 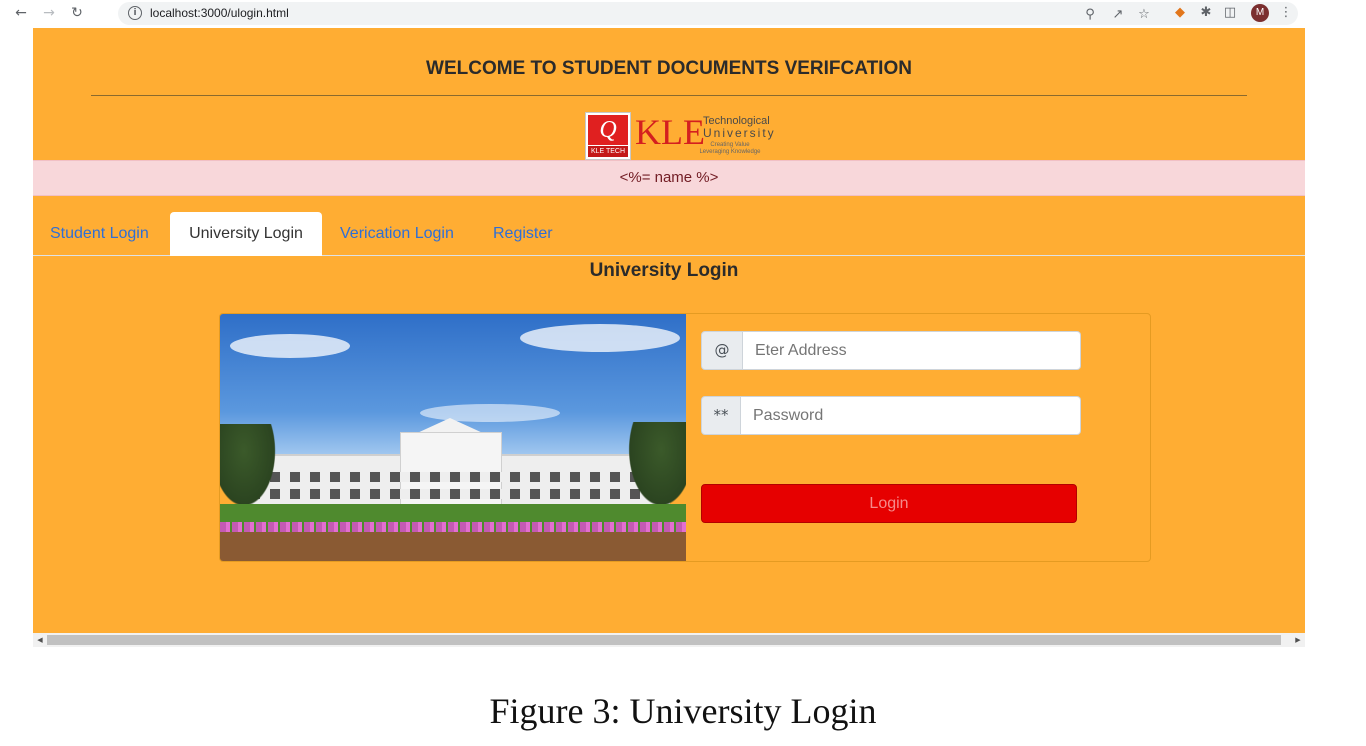 What do you see at coordinates (730, 152) in the screenshot?
I see `logo-tagline2: Leveraging Knowledge` at bounding box center [730, 152].